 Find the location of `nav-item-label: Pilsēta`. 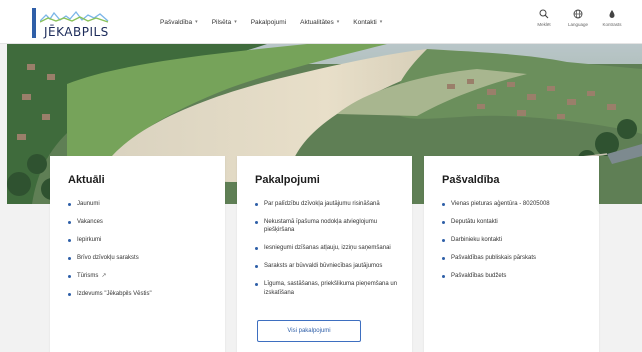

nav-item-label: Pilsēta is located at coordinates (221, 22).